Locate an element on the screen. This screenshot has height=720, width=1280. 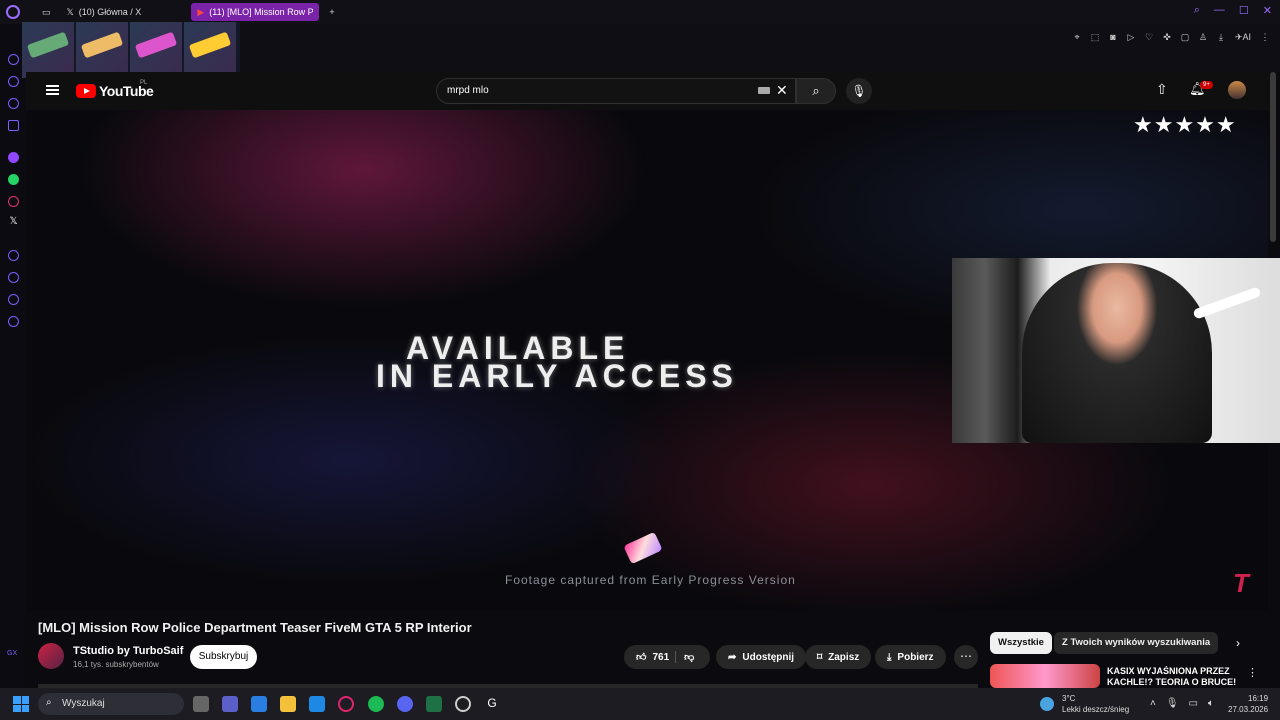
account-icon: ♙ is located at coordinates (1203, 37).